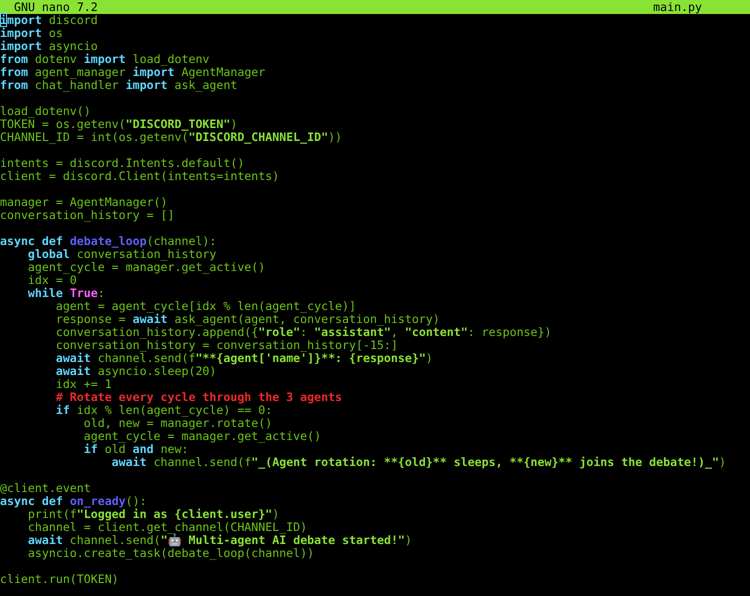 The width and height of the screenshot is (750, 596). What do you see at coordinates (154, 514) in the screenshot?
I see `code-line: print(f"Logged in as {client.user}")` at bounding box center [154, 514].